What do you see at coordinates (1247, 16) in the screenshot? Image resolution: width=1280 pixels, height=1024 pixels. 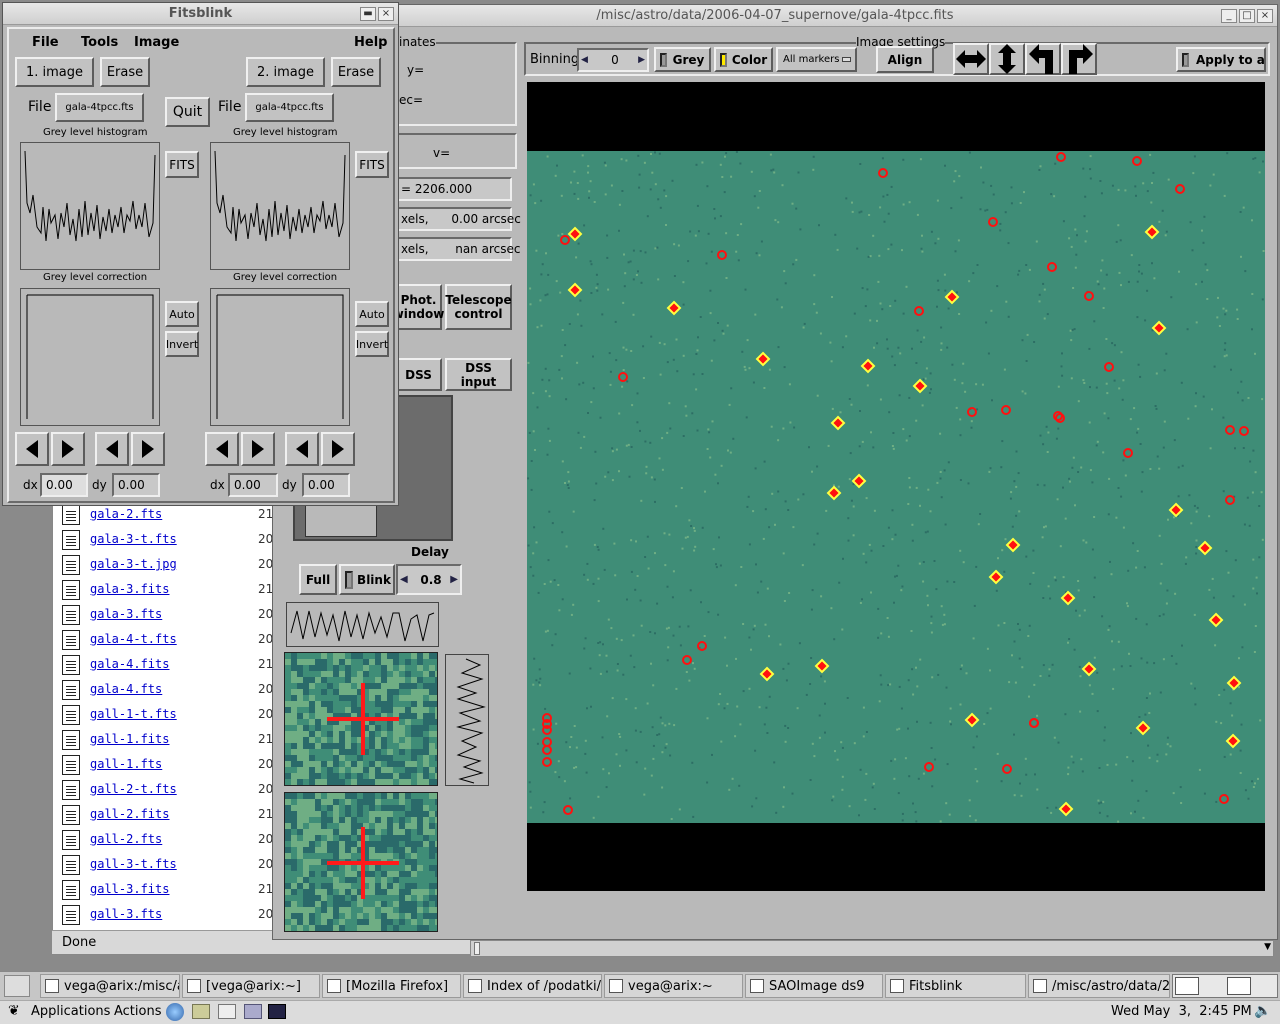 I see `maximize-icon: □` at bounding box center [1247, 16].